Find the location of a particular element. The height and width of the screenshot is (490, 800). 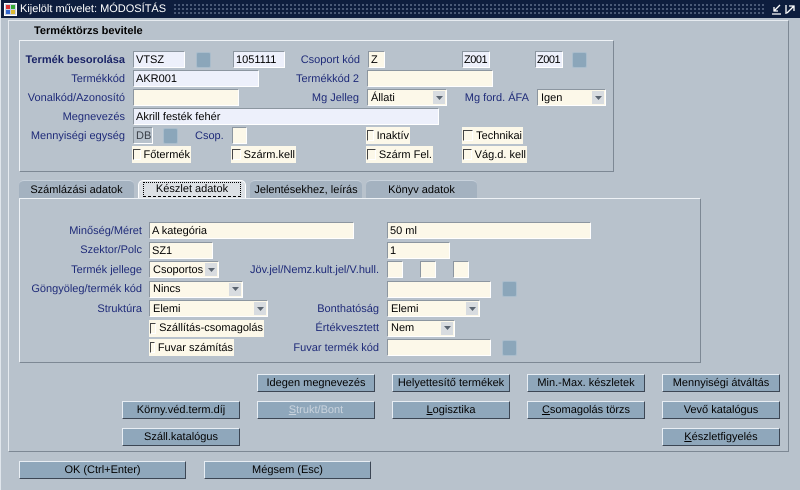

field-label: Termék jellege is located at coordinates (106, 270).